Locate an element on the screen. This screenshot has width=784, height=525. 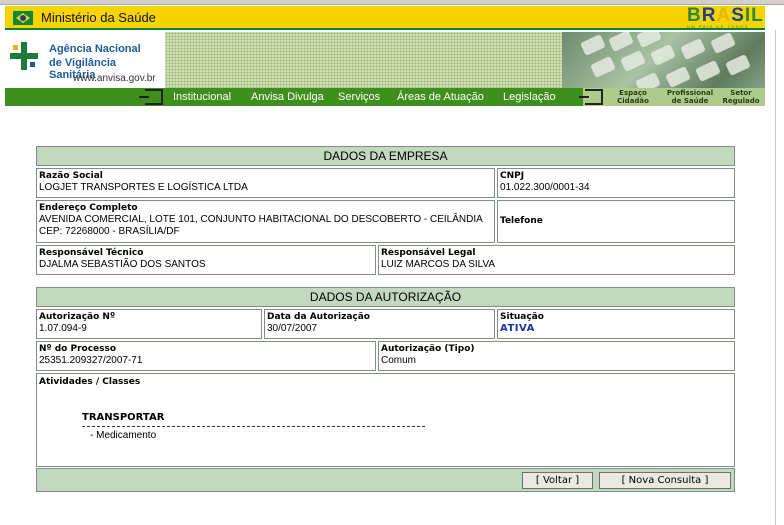
value-data-autorizacao: 30/07/2007 is located at coordinates (292, 328).